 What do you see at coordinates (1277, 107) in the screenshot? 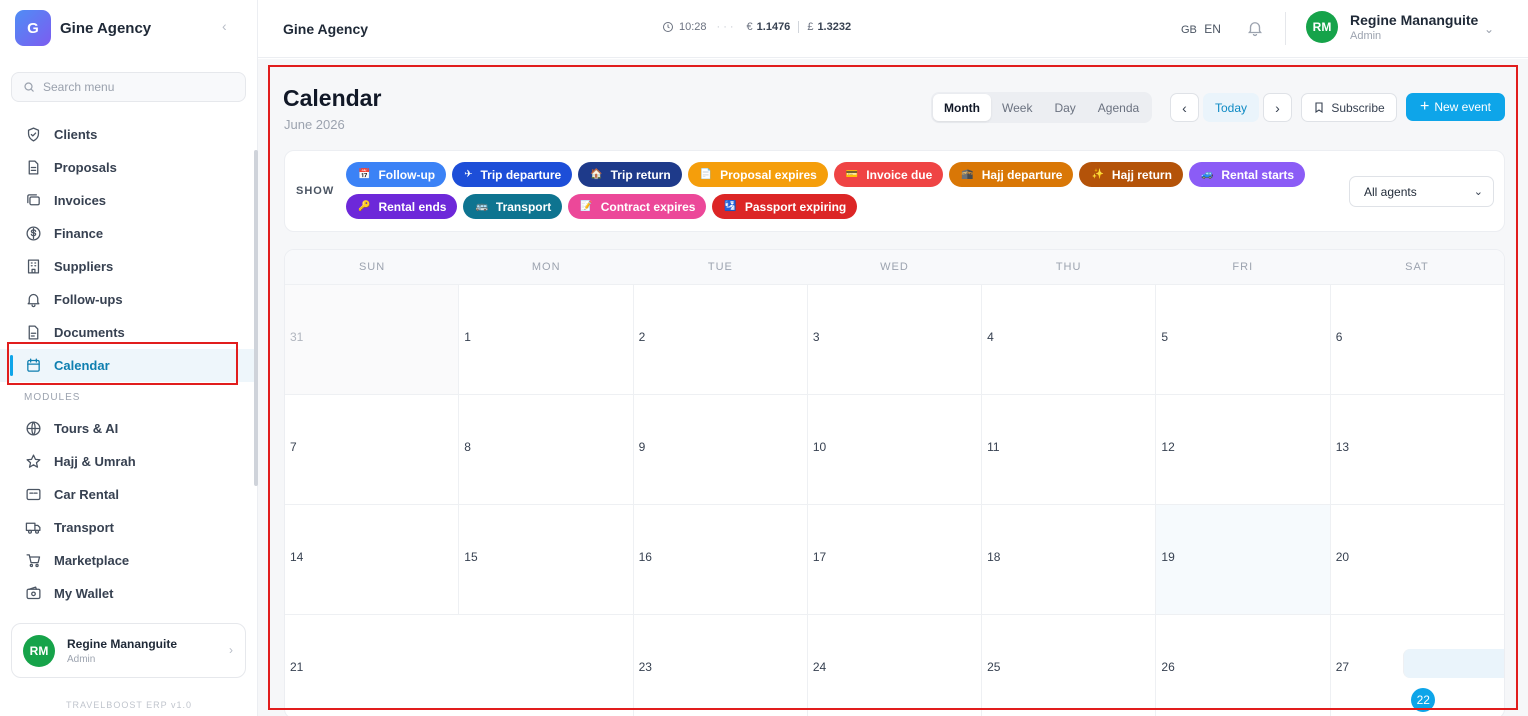
I see `next-month-button: ›` at bounding box center [1277, 107].